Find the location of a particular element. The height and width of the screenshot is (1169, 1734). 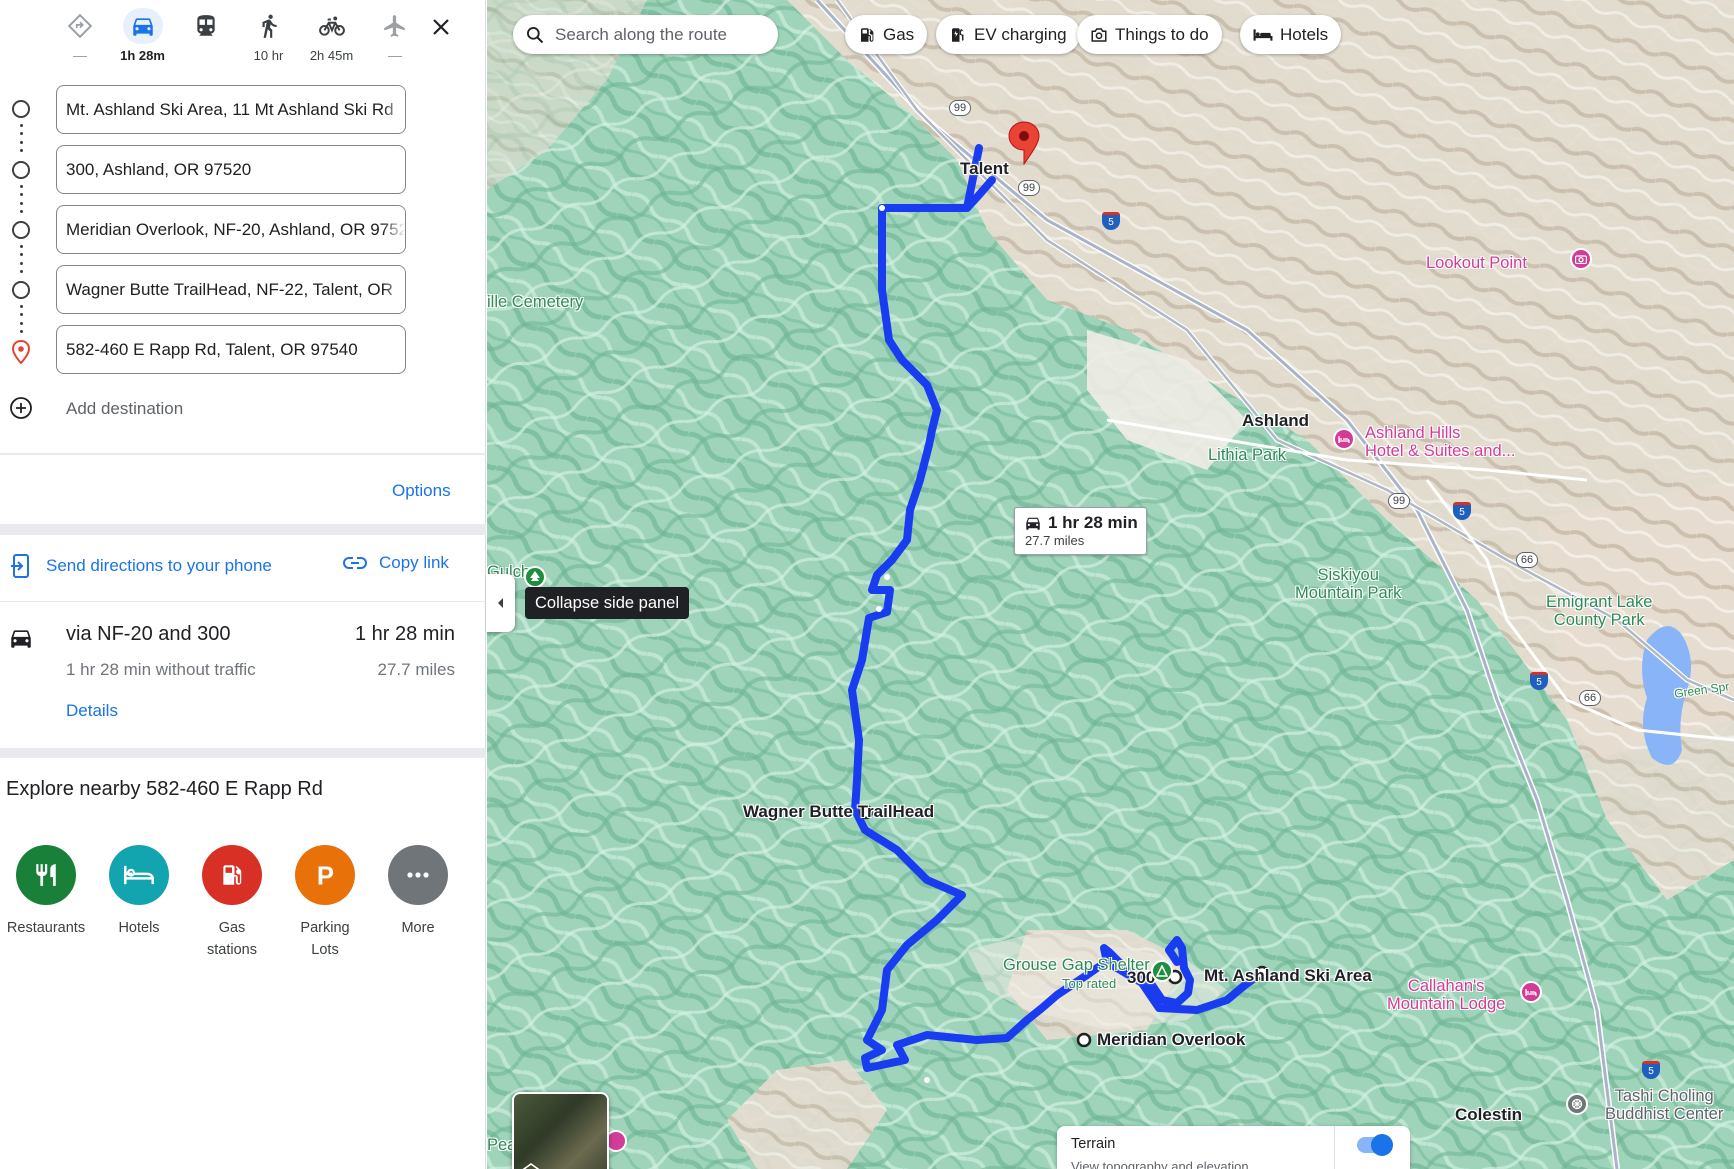

send-to-phone-icon is located at coordinates (20, 566).